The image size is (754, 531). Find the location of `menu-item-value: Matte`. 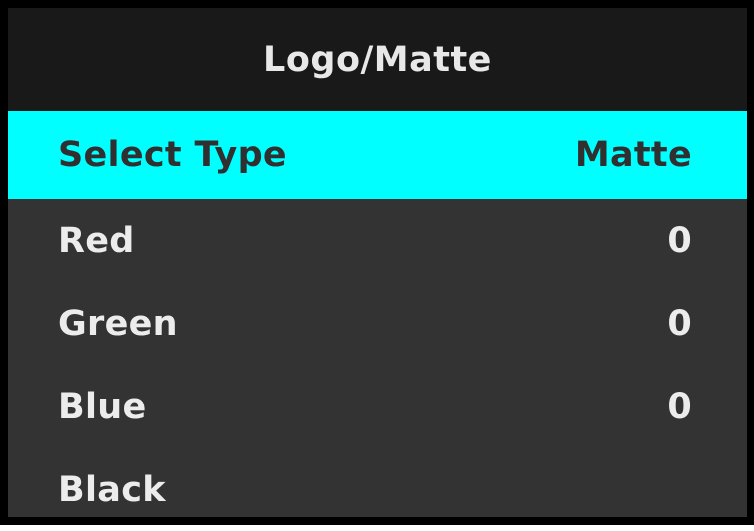

menu-item-value: Matte is located at coordinates (633, 155).